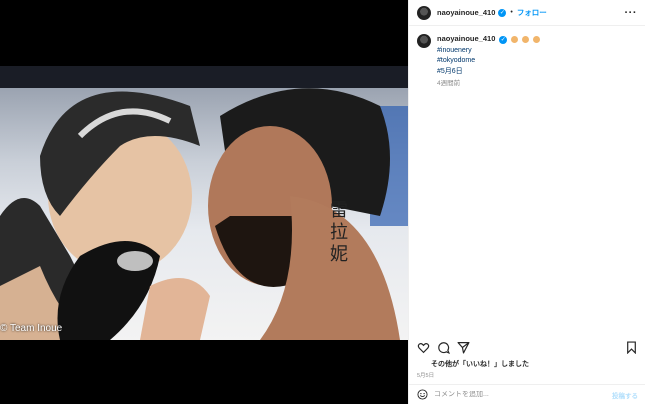 The image size is (645, 404). I want to click on post-actions, so click(527, 347).